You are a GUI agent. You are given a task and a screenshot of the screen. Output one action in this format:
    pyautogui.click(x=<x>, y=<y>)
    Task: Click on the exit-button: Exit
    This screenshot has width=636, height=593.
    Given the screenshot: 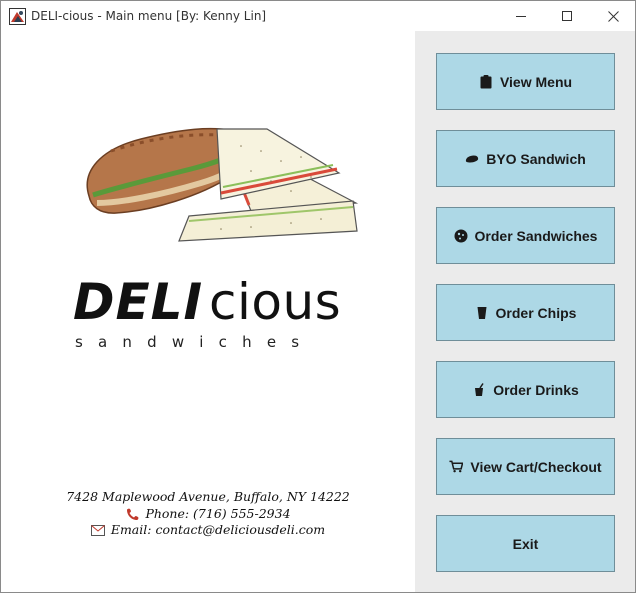 What is the action you would take?
    pyautogui.click(x=525, y=543)
    